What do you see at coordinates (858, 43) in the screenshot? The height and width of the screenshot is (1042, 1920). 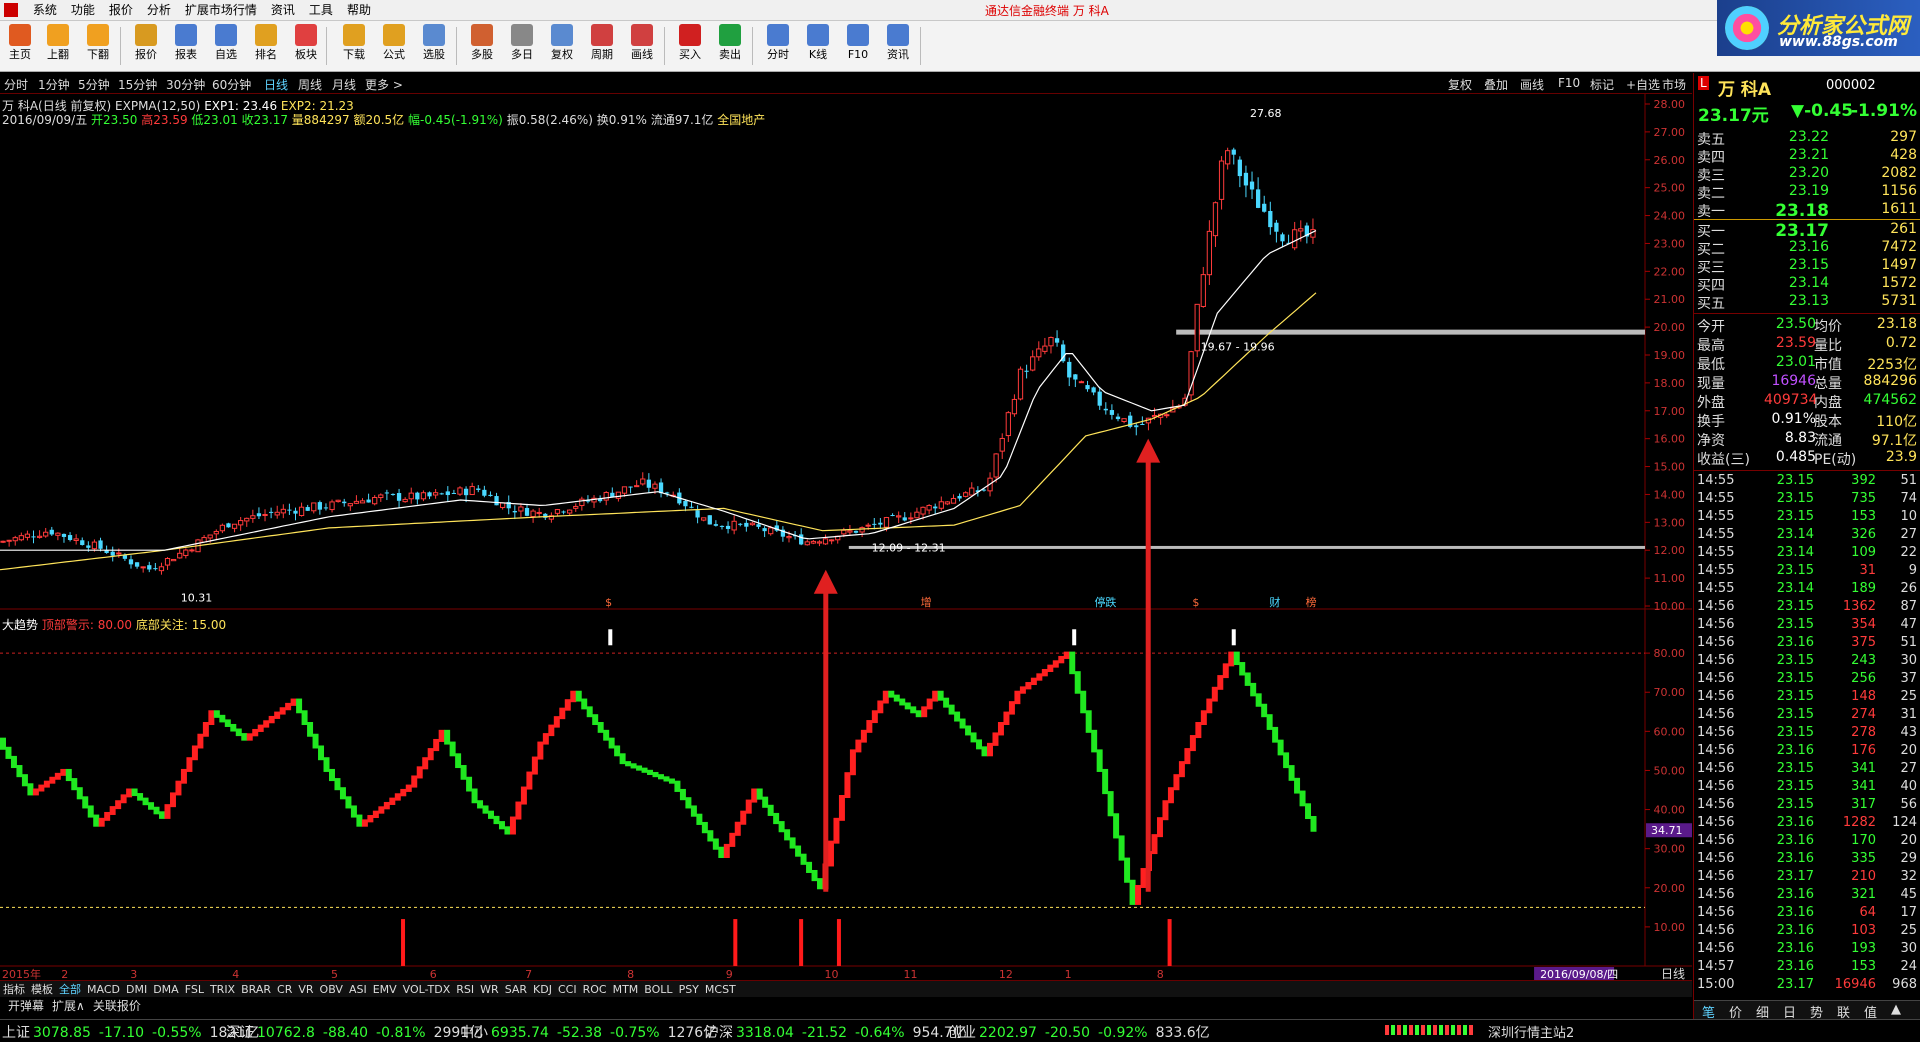 I see `toolbar-button-20: F10` at bounding box center [858, 43].